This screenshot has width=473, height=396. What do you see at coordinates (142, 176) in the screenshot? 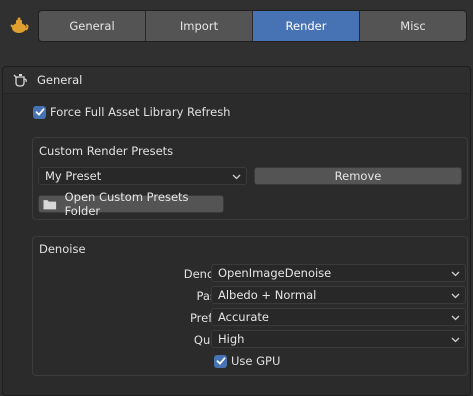
I see `preset-select: My Preset` at bounding box center [142, 176].